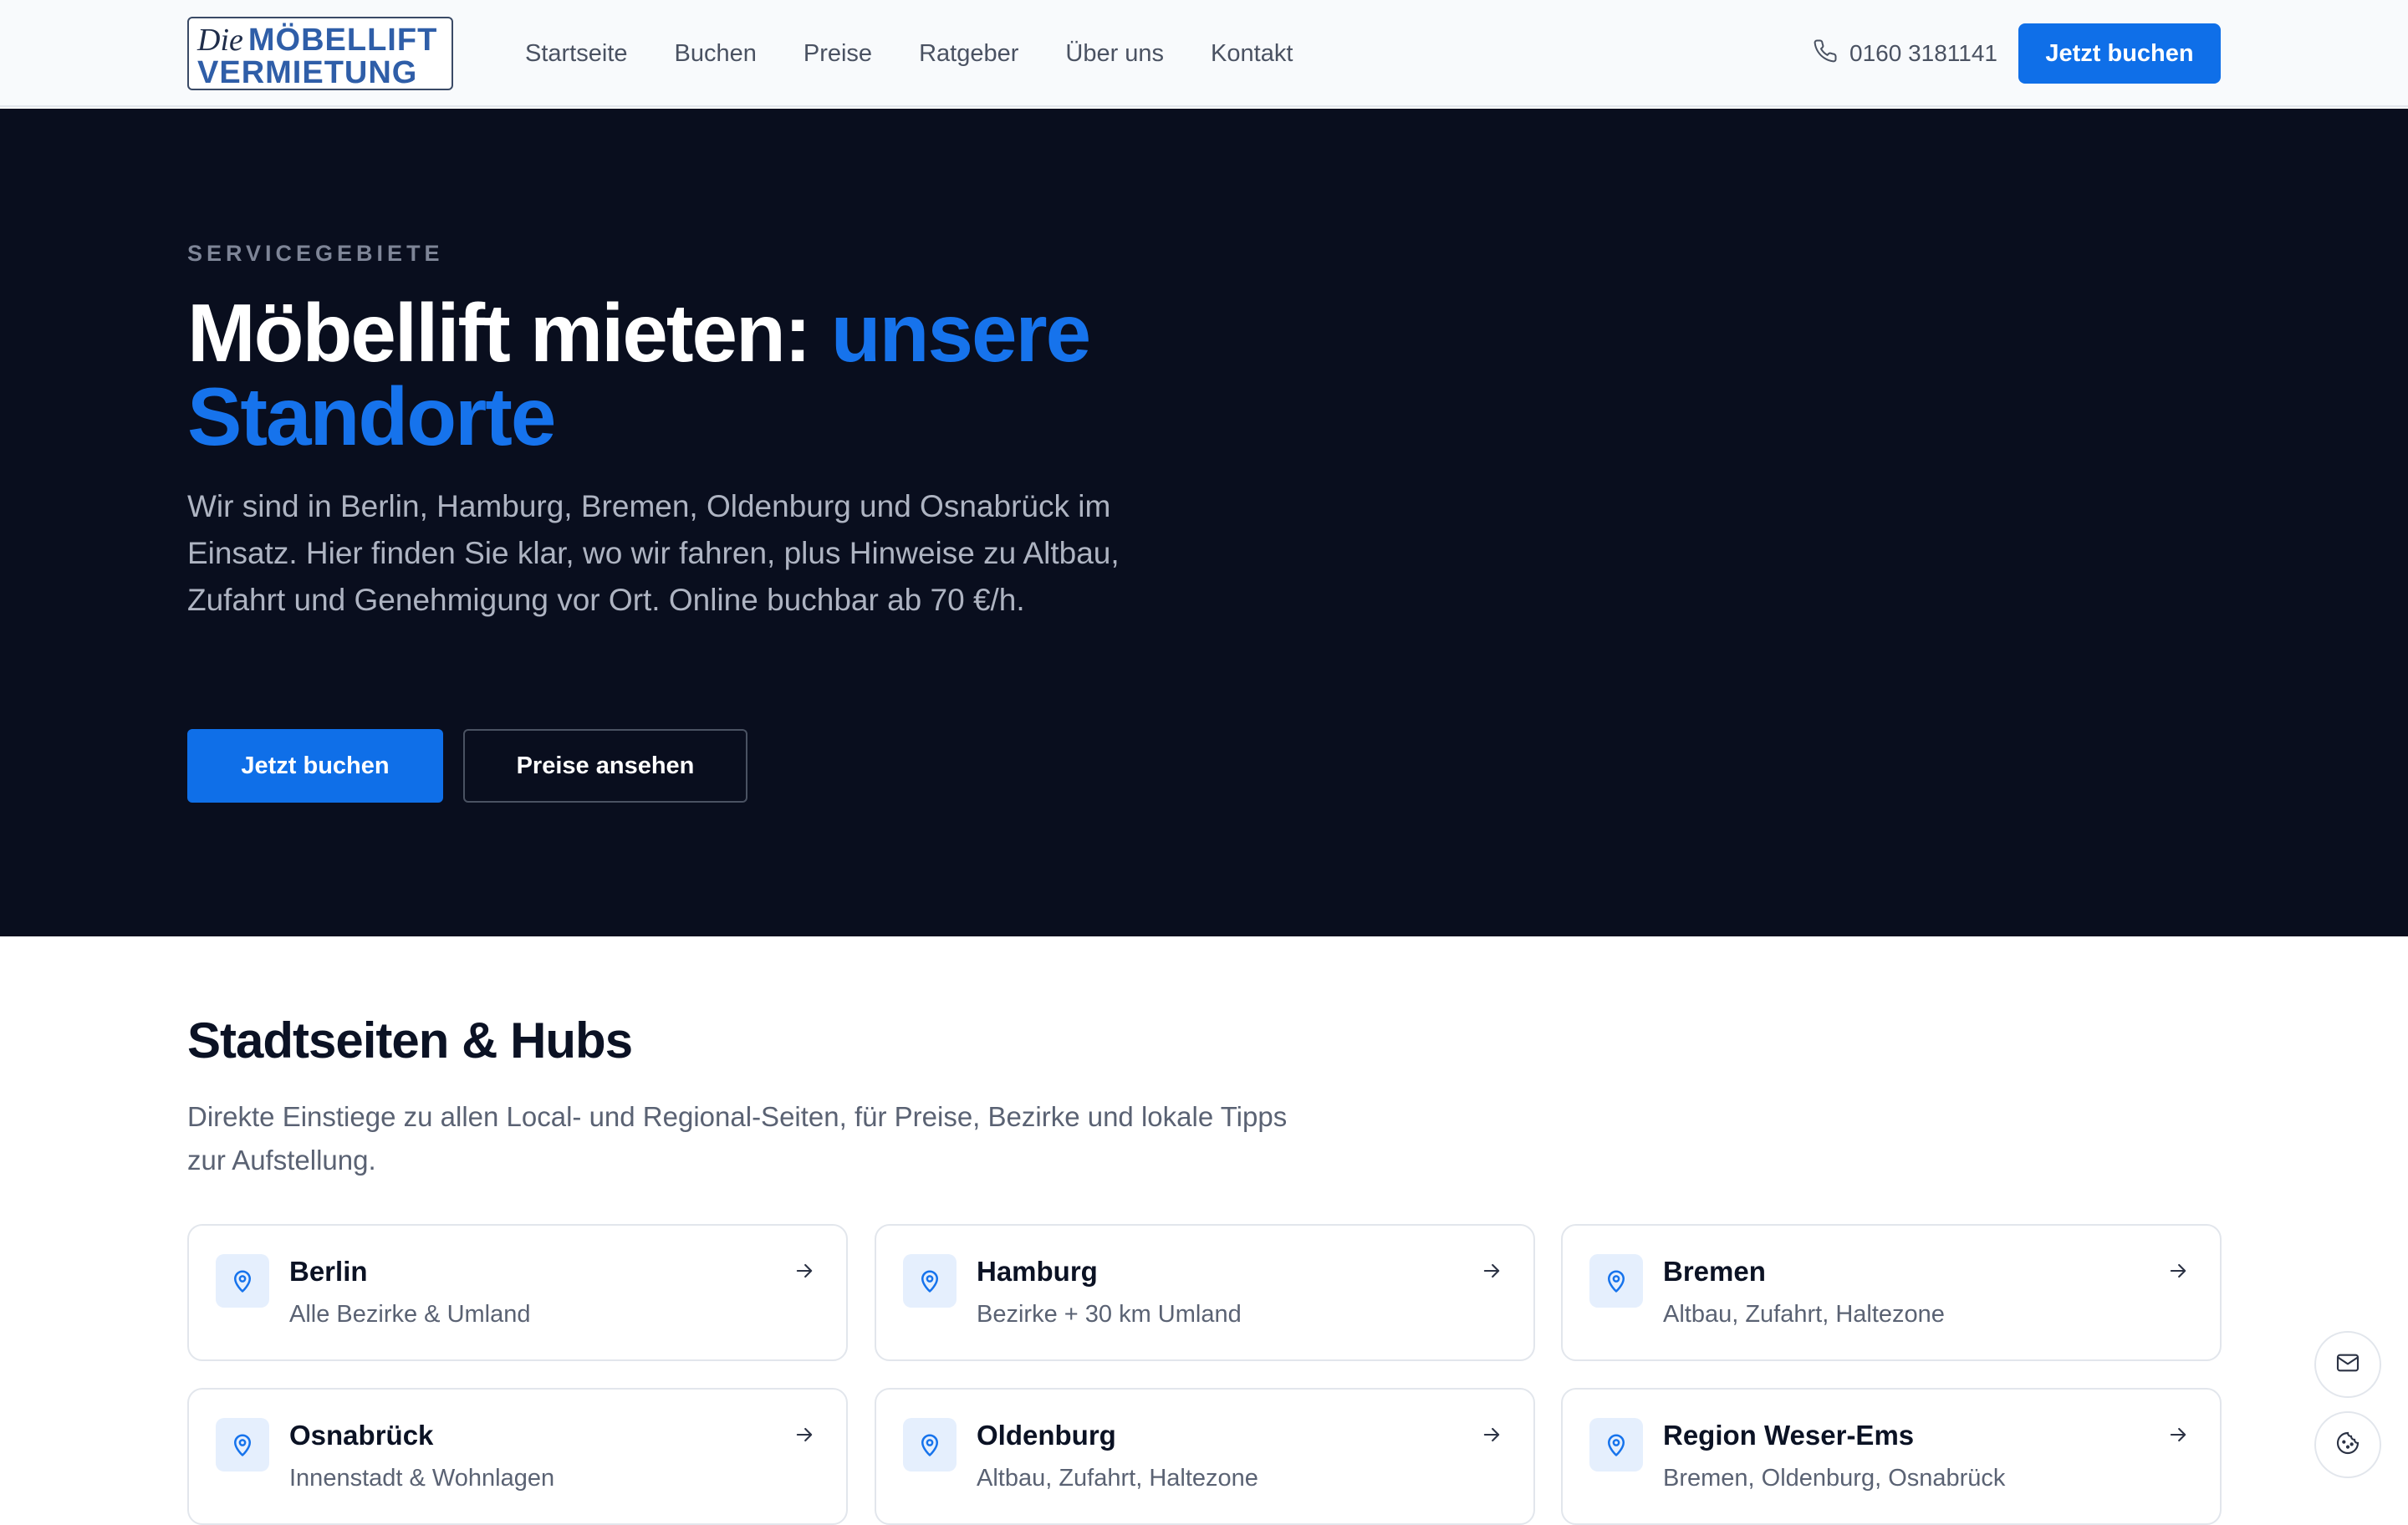  I want to click on city-card-desc: Alle Bezirke & Umland, so click(410, 1314).